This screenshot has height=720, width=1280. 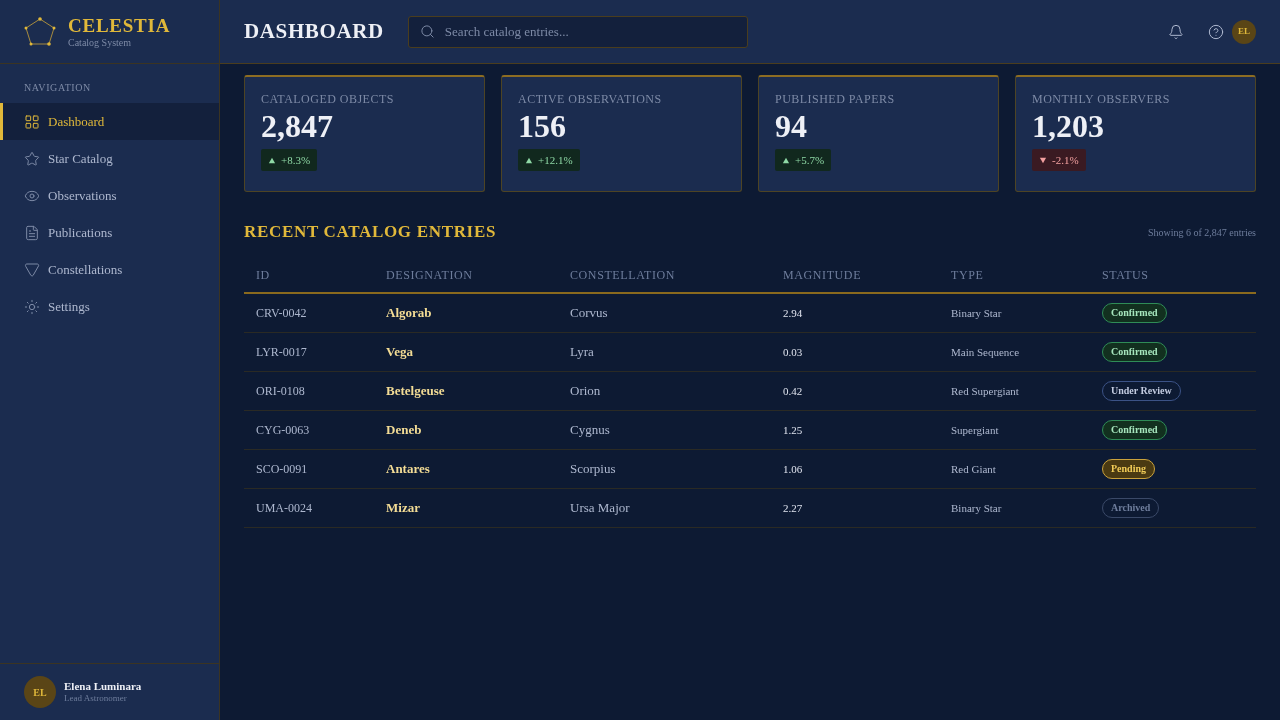 I want to click on search-icon, so click(x=427, y=31).